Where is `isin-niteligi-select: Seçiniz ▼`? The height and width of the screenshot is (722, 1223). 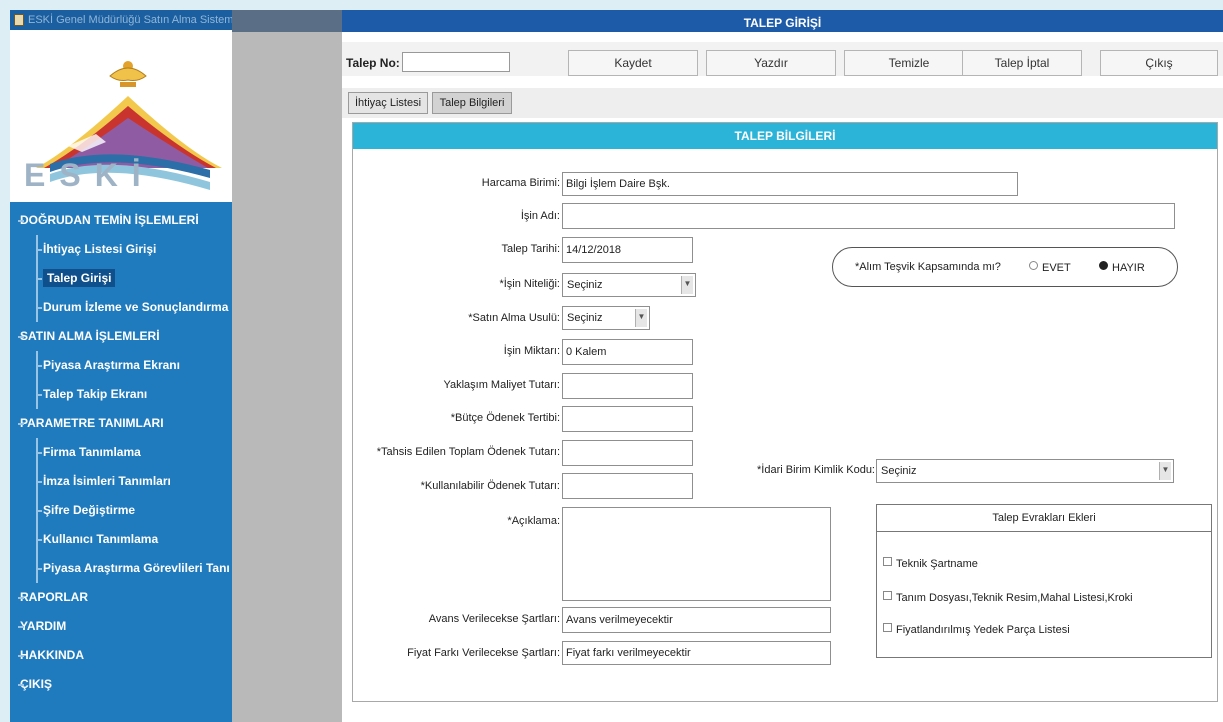 isin-niteligi-select: Seçiniz ▼ is located at coordinates (629, 285).